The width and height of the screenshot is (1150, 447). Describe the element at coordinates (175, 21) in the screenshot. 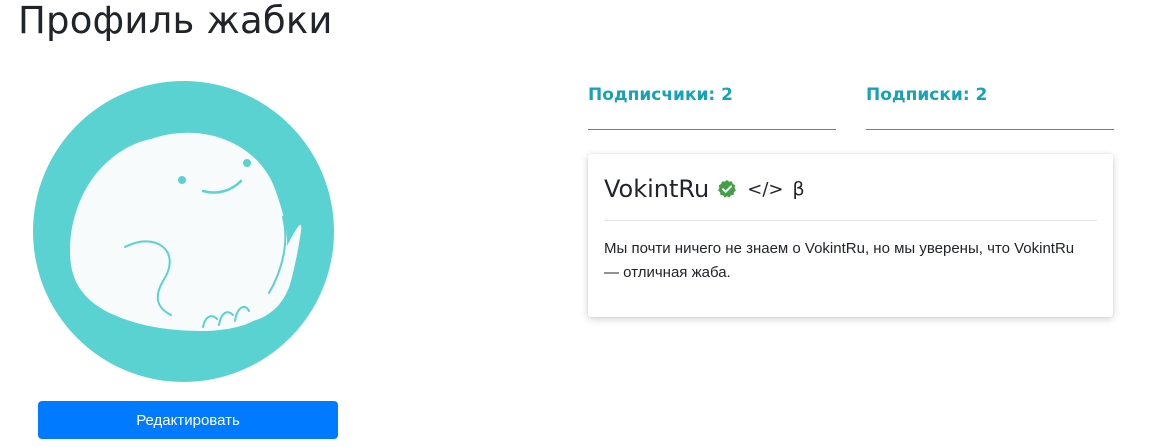

I see `page-title: Профиль жабки` at that location.